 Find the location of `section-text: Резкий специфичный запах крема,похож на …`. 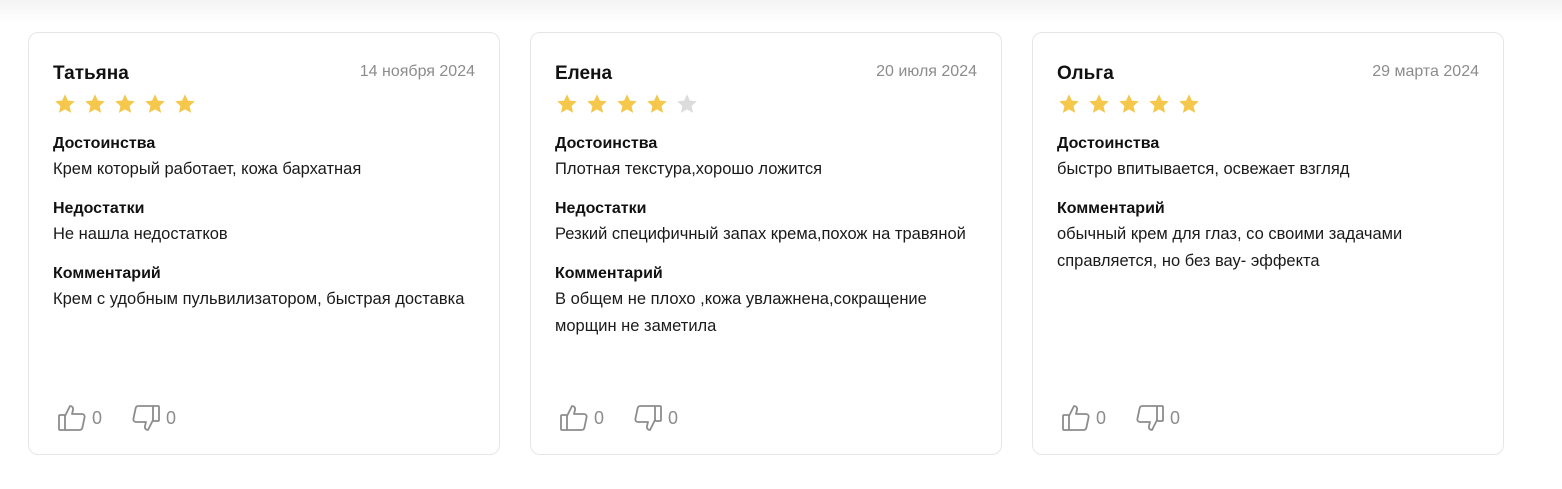

section-text: Резкий специфичный запах крема,похож на … is located at coordinates (760, 234).